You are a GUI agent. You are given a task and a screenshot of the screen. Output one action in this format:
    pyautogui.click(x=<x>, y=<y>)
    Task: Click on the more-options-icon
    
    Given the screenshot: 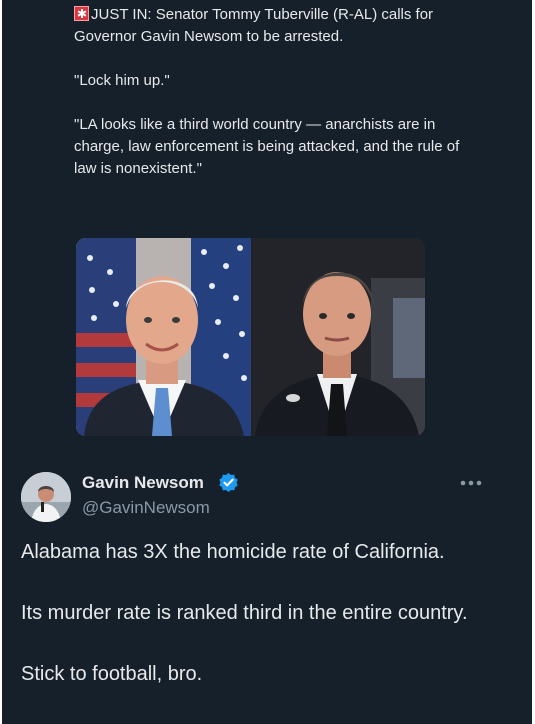 What is the action you would take?
    pyautogui.click(x=471, y=483)
    